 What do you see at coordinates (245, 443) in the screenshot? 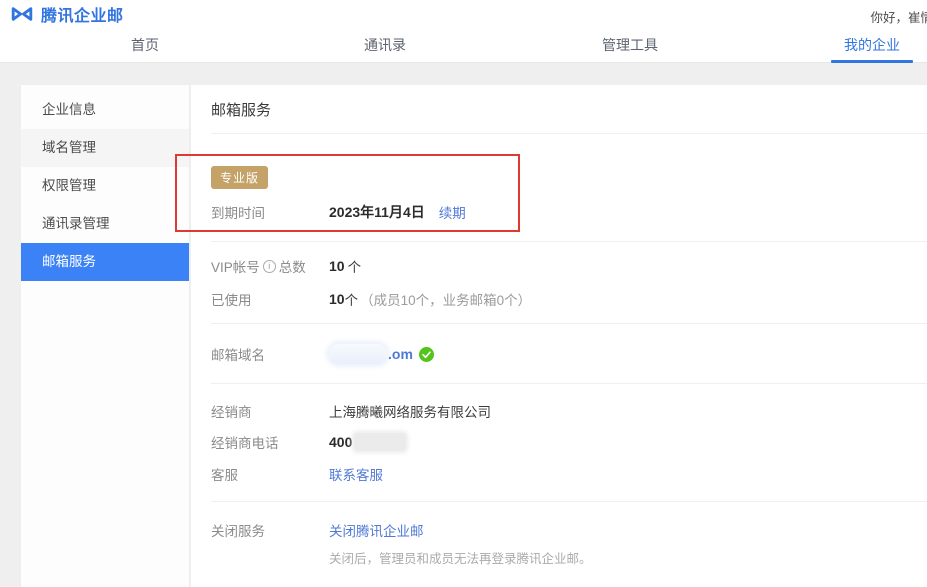
I see `dealer-phone-label: 经销商电话` at bounding box center [245, 443].